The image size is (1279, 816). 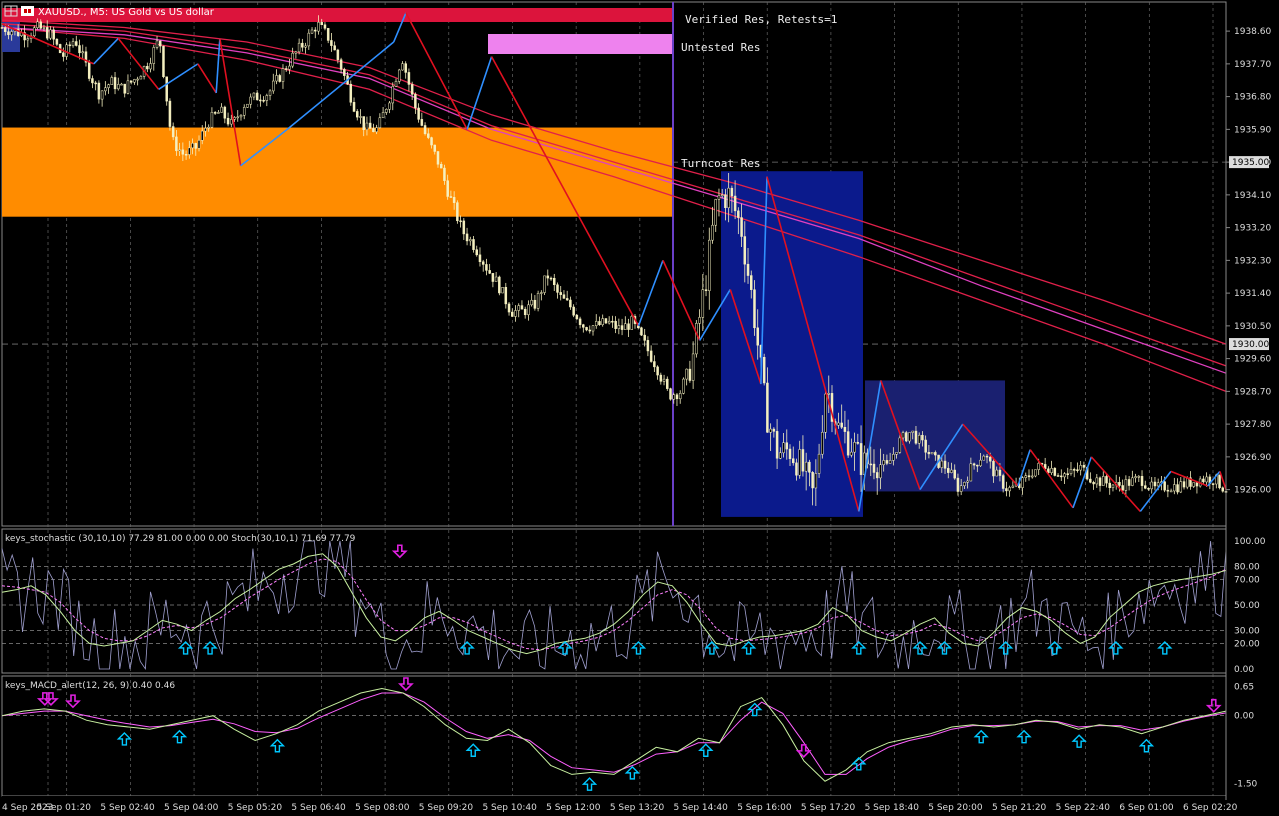 What do you see at coordinates (1252, 392) in the screenshot?
I see `price-tick-label: 1928.70` at bounding box center [1252, 392].